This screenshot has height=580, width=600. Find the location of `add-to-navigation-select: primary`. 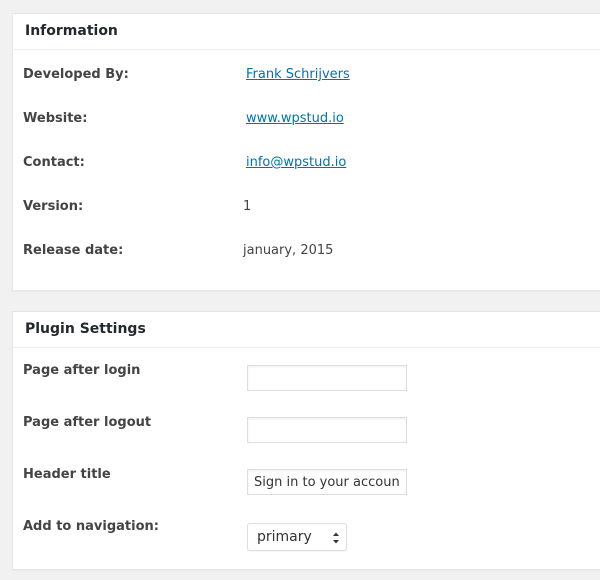

add-to-navigation-select: primary is located at coordinates (297, 537).